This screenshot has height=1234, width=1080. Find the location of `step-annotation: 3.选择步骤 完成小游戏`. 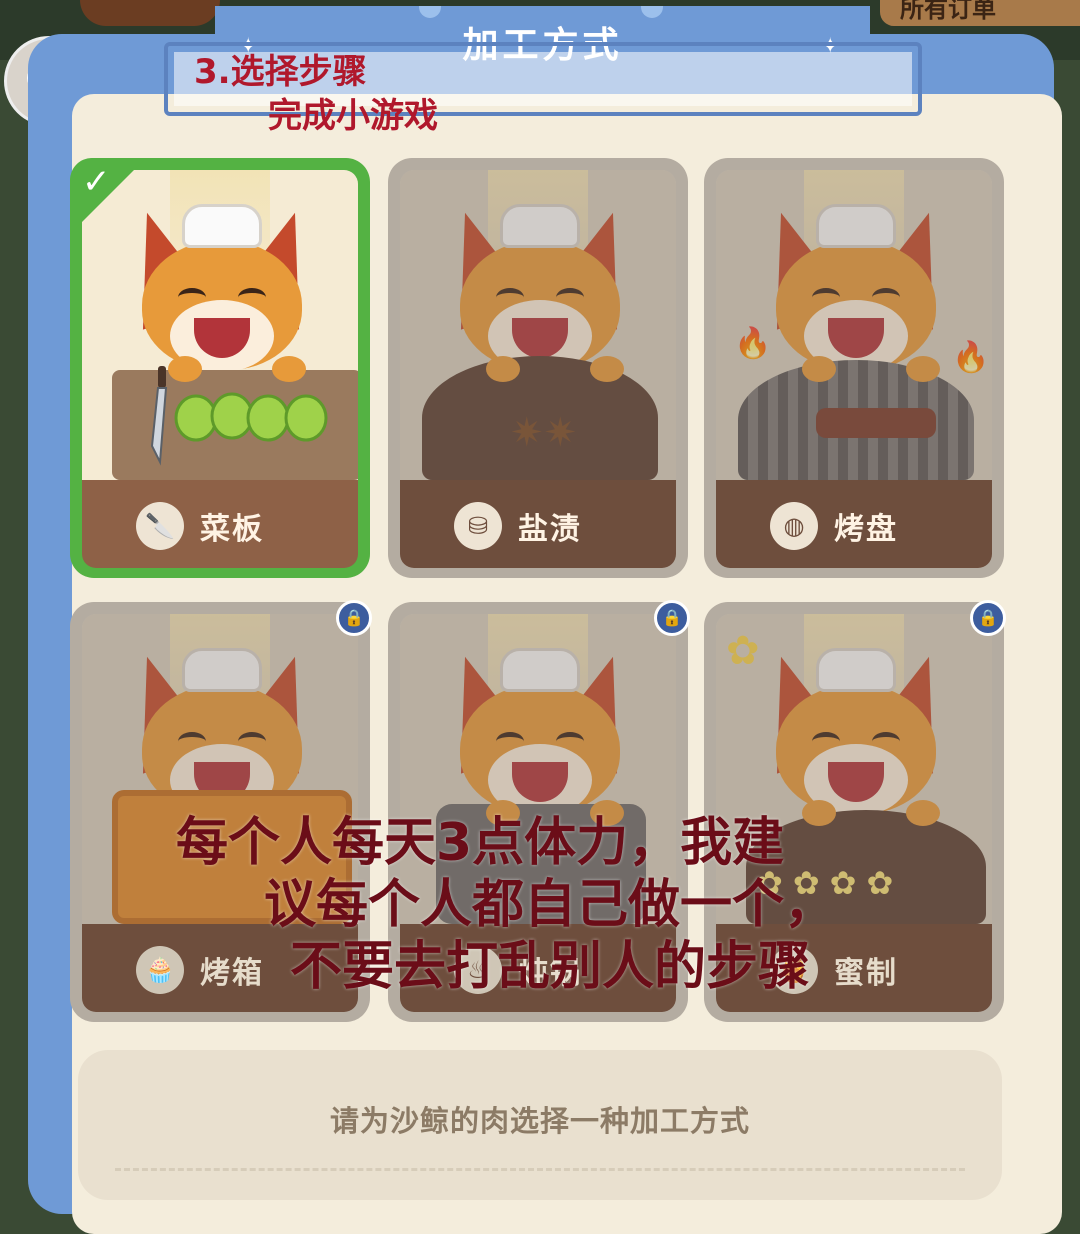

step-annotation: 3.选择步骤 完成小游戏 is located at coordinates (316, 94).